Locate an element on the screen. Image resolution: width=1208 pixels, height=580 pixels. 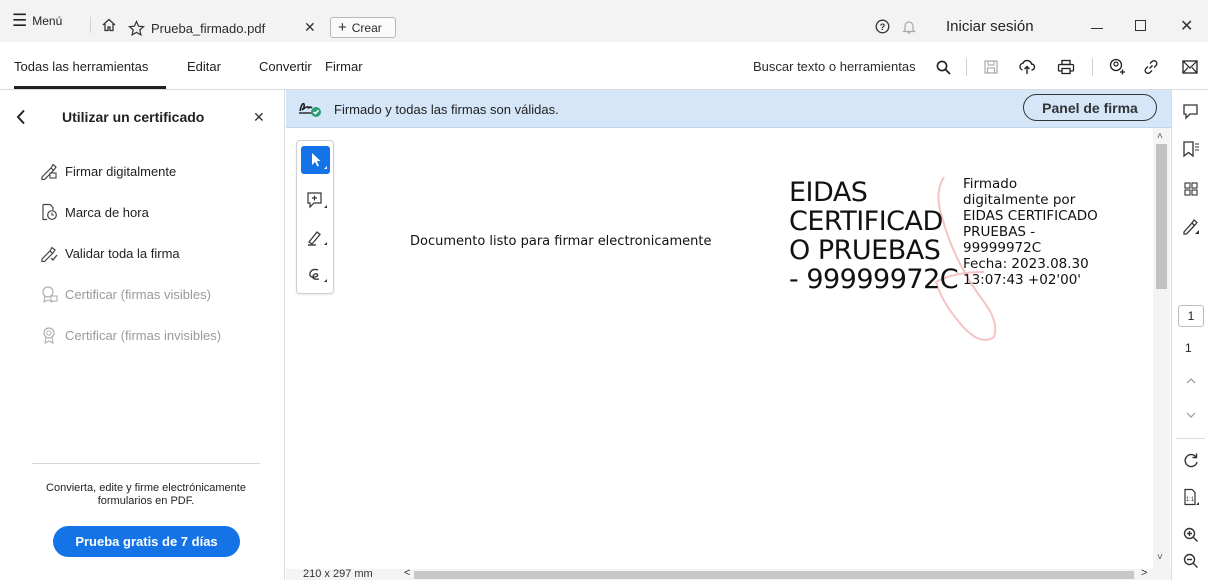
bookmark-icon is located at coordinates (1191, 149).